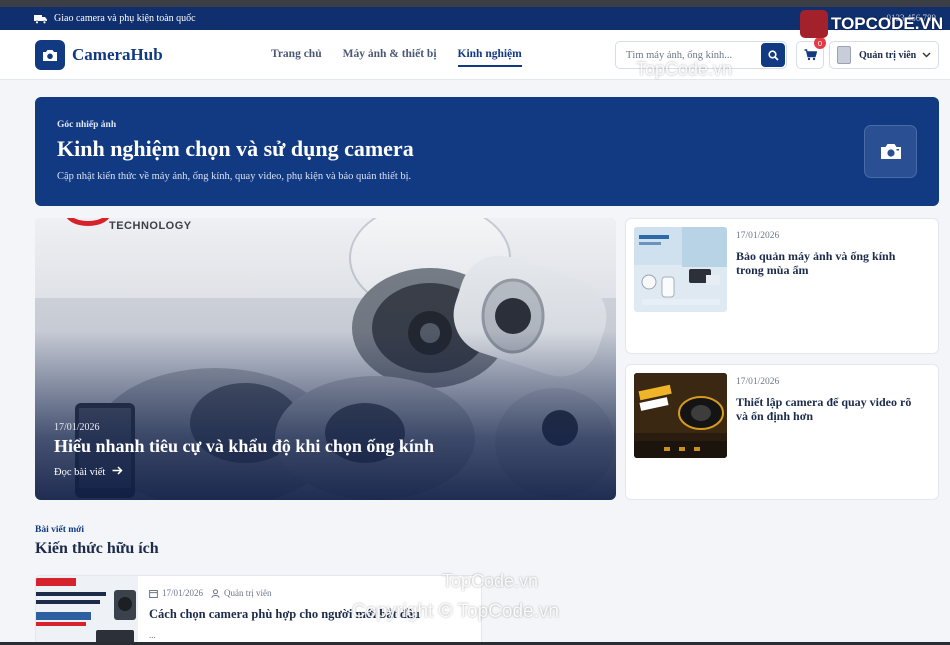 The height and width of the screenshot is (645, 950). What do you see at coordinates (77, 427) in the screenshot?
I see `featured-date: 17/01/2026` at bounding box center [77, 427].